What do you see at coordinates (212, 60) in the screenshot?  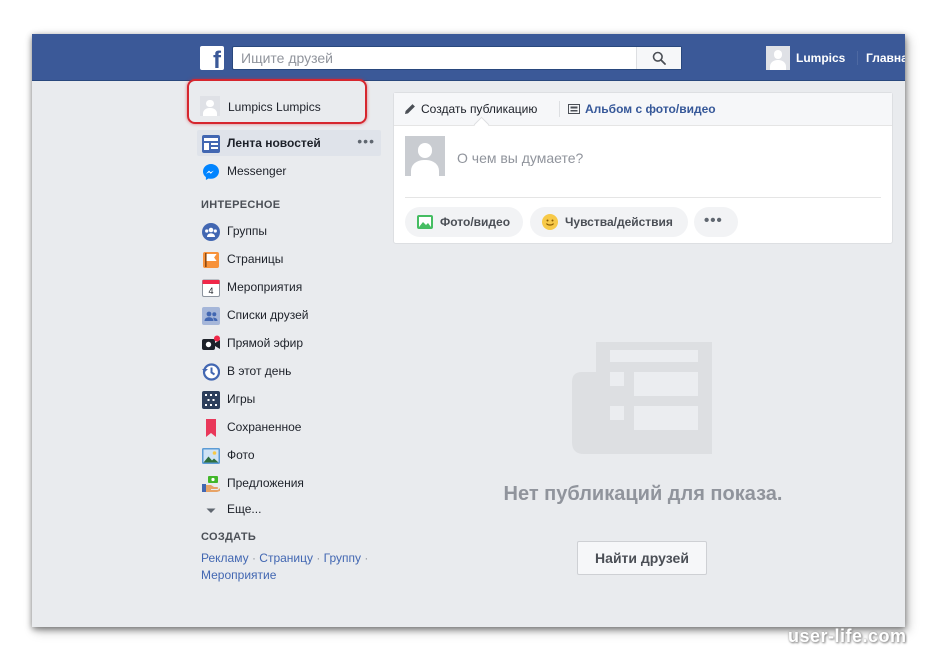 I see `facebook-logo-icon: f` at bounding box center [212, 60].